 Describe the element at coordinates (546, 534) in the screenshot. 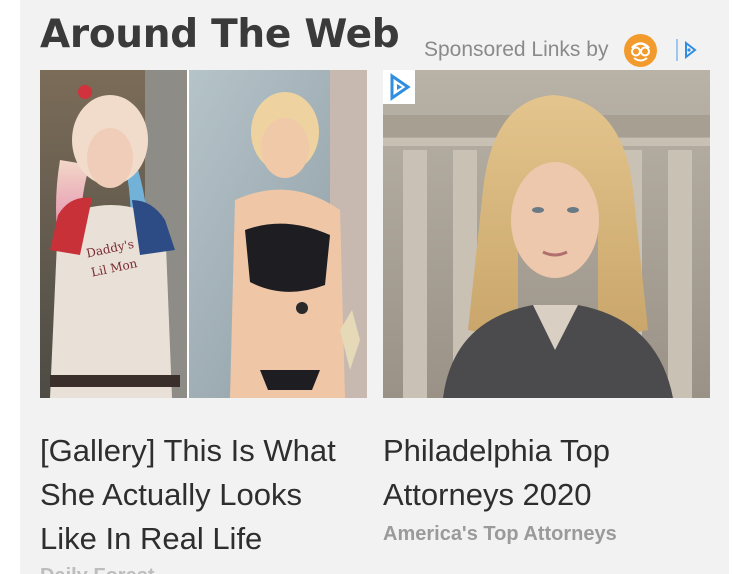

I see `card-source: America's Top Attorneys` at that location.